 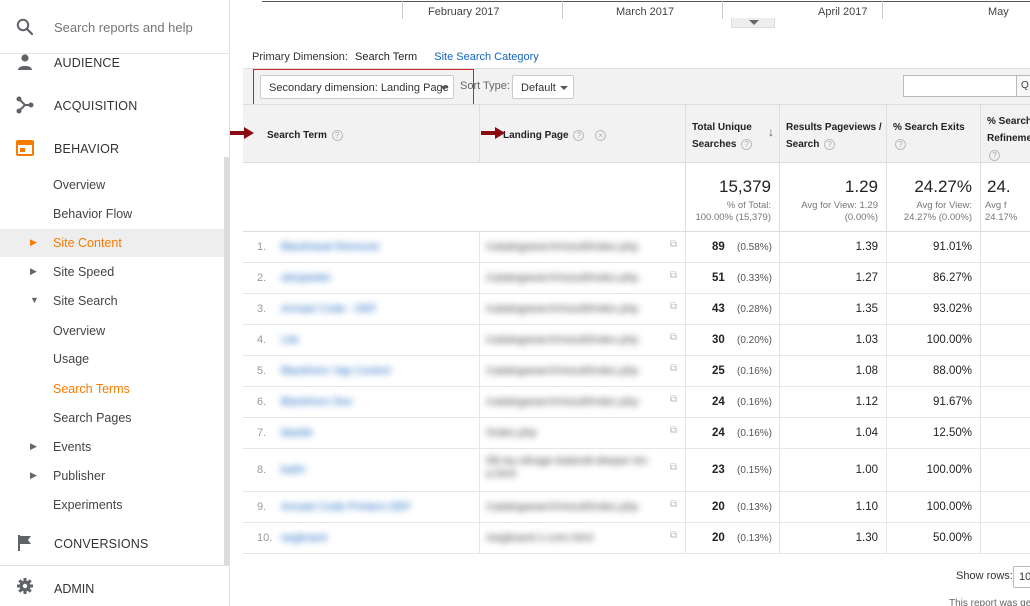 What do you see at coordinates (934, 134) in the screenshot?
I see `column-header-search-exits: % Search Exits ?` at bounding box center [934, 134].